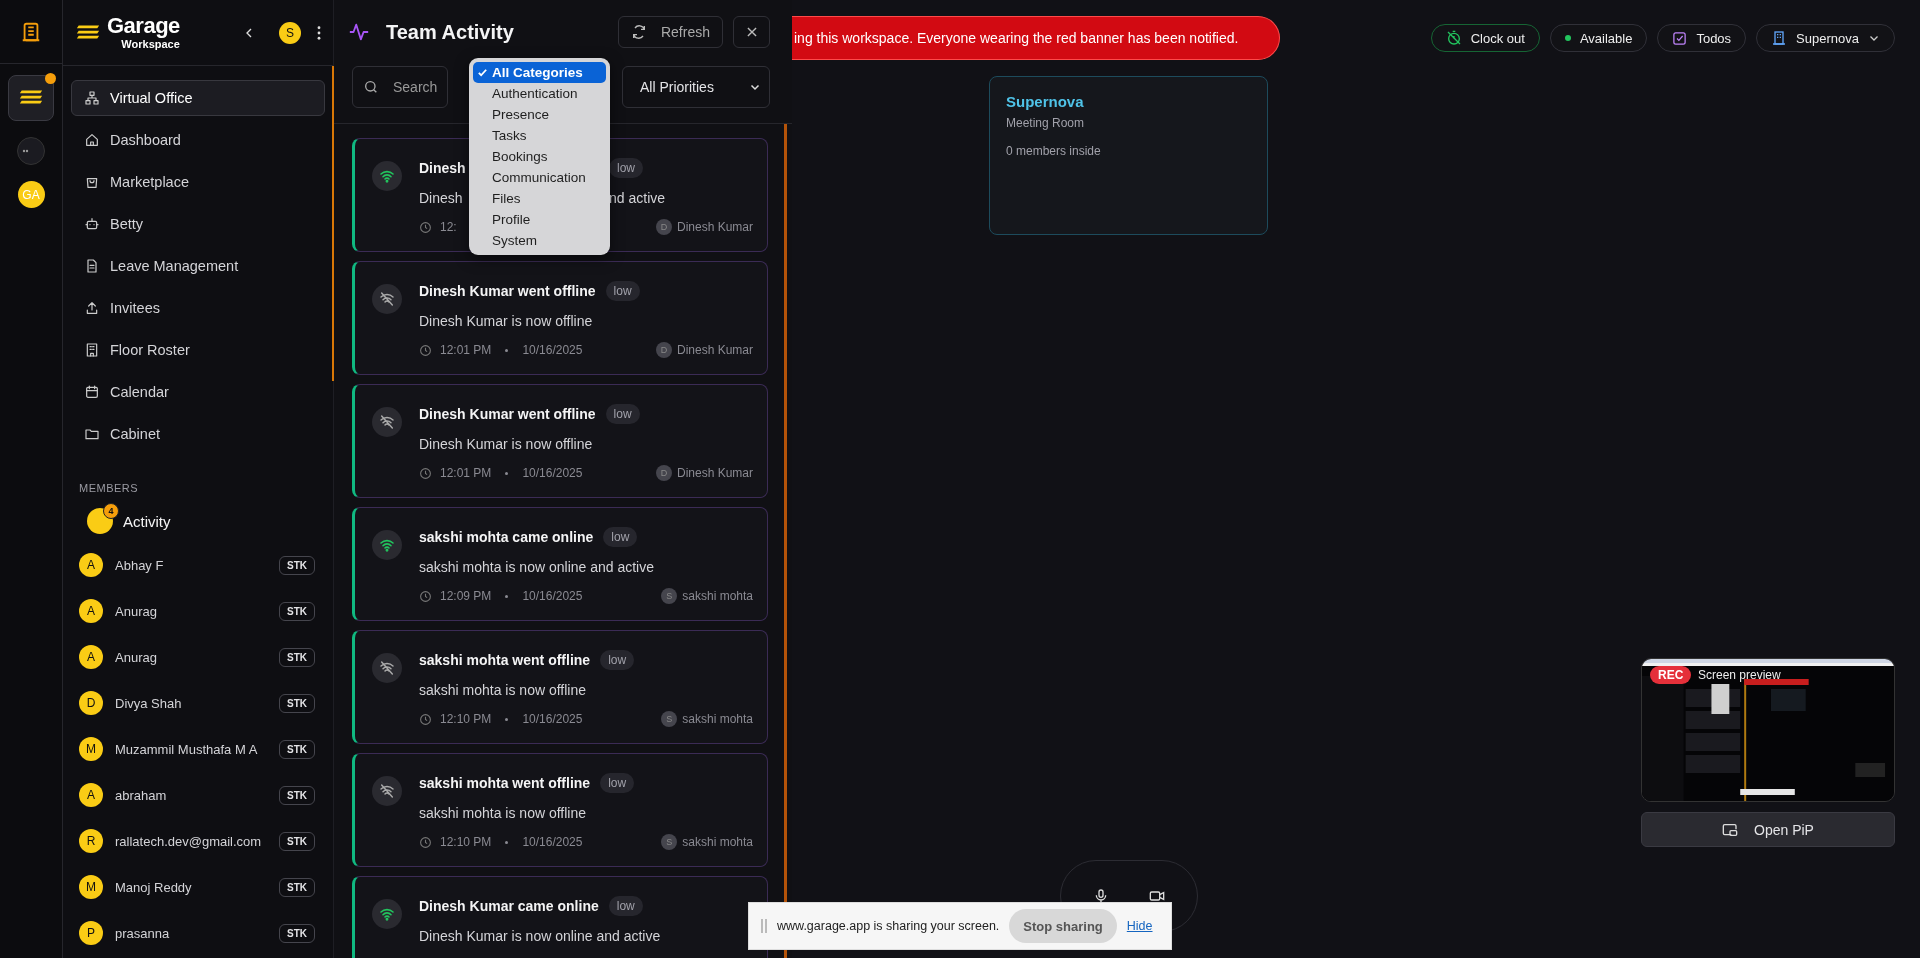 The width and height of the screenshot is (1920, 958). What do you see at coordinates (91, 933) in the screenshot?
I see `member-avatar: P` at bounding box center [91, 933].